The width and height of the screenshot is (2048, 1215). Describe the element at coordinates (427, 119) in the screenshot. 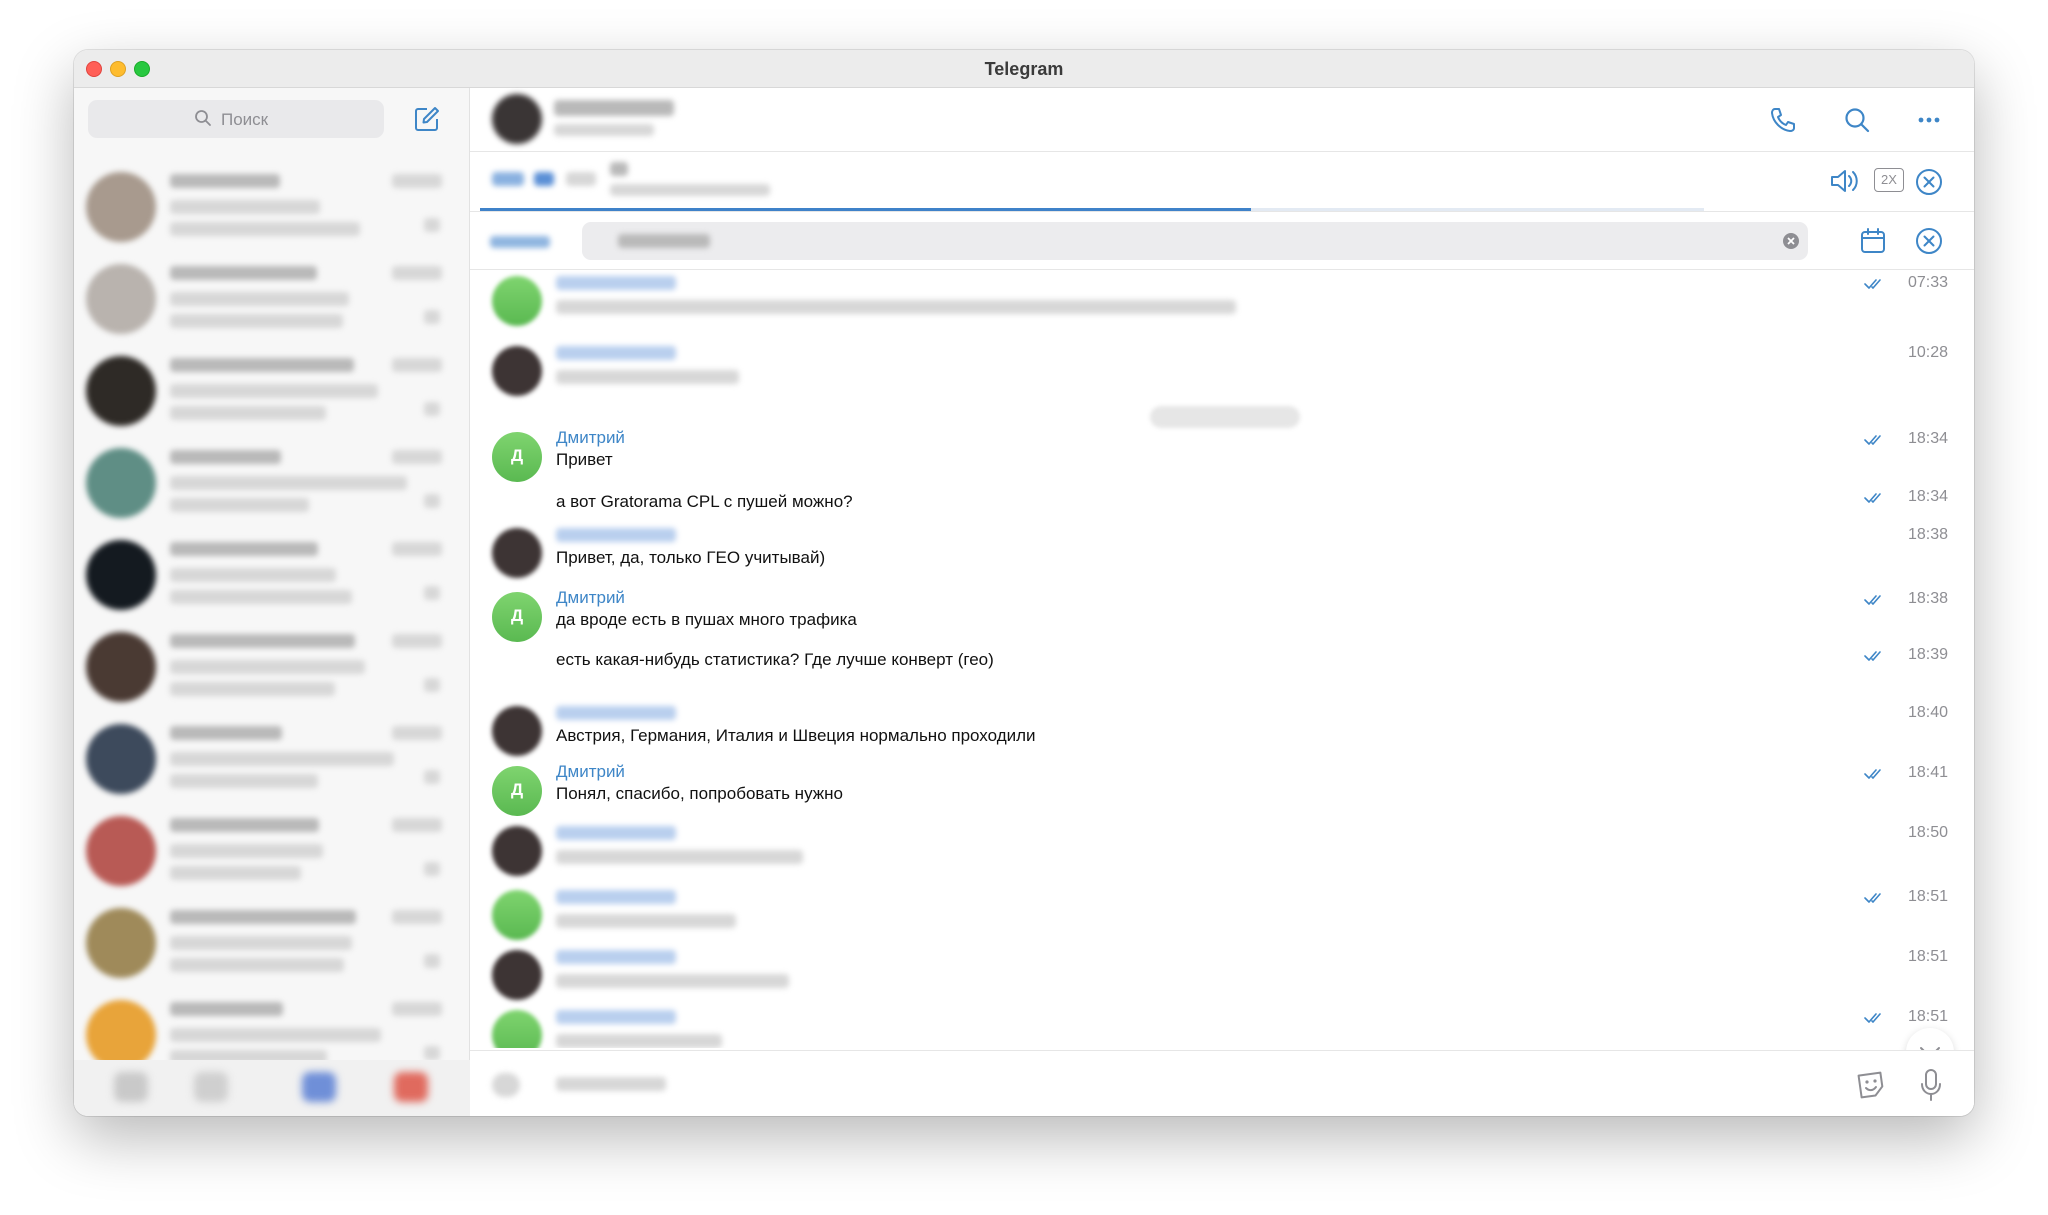

I see `compose-icon` at that location.